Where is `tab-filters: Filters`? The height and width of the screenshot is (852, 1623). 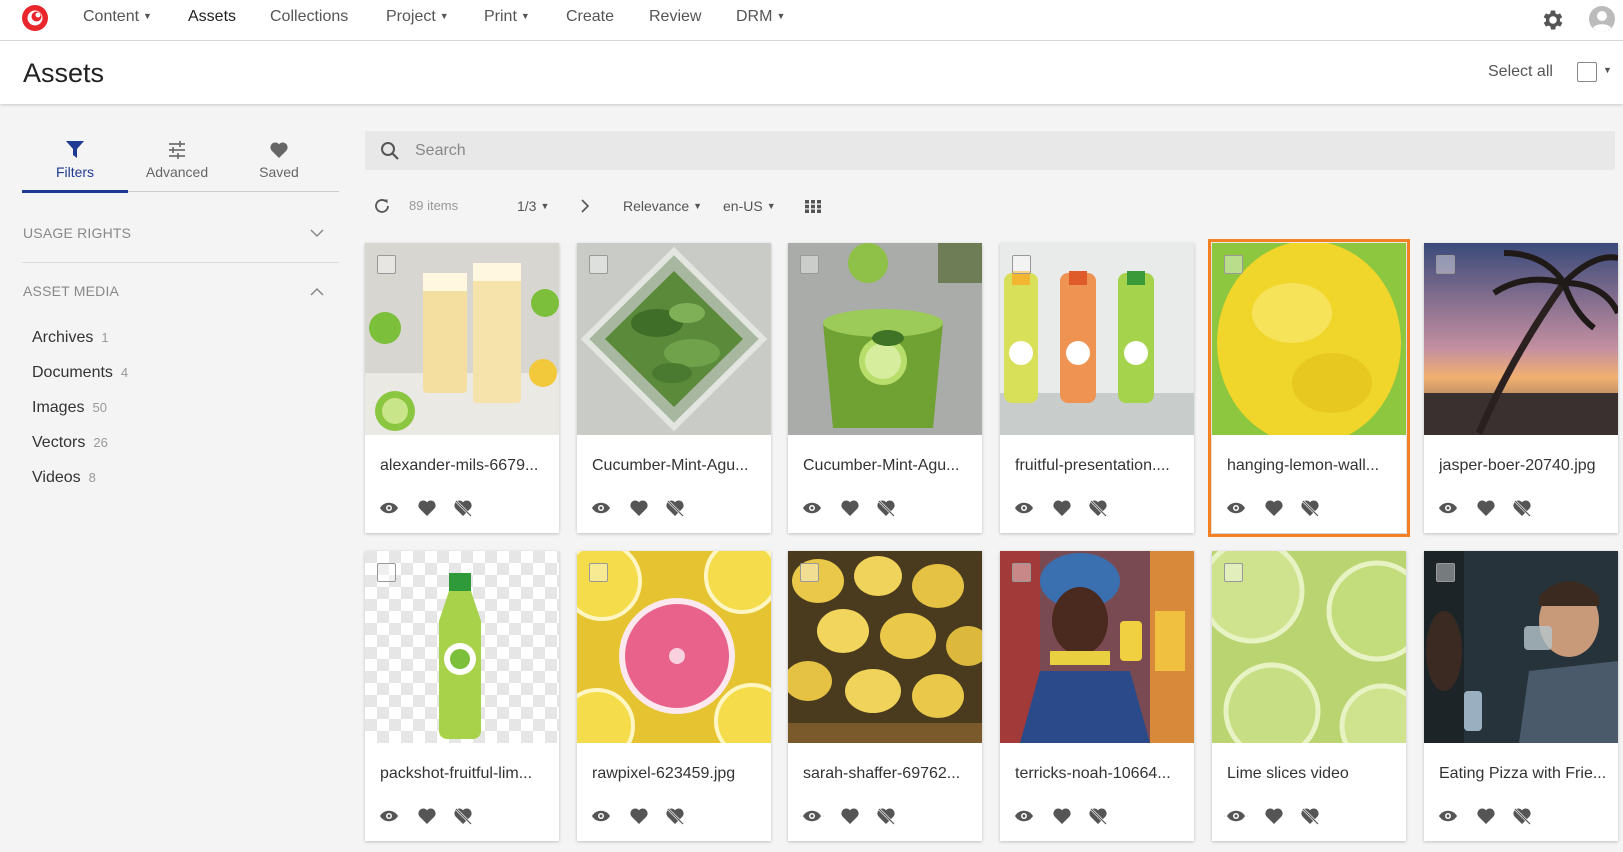 tab-filters: Filters is located at coordinates (75, 165).